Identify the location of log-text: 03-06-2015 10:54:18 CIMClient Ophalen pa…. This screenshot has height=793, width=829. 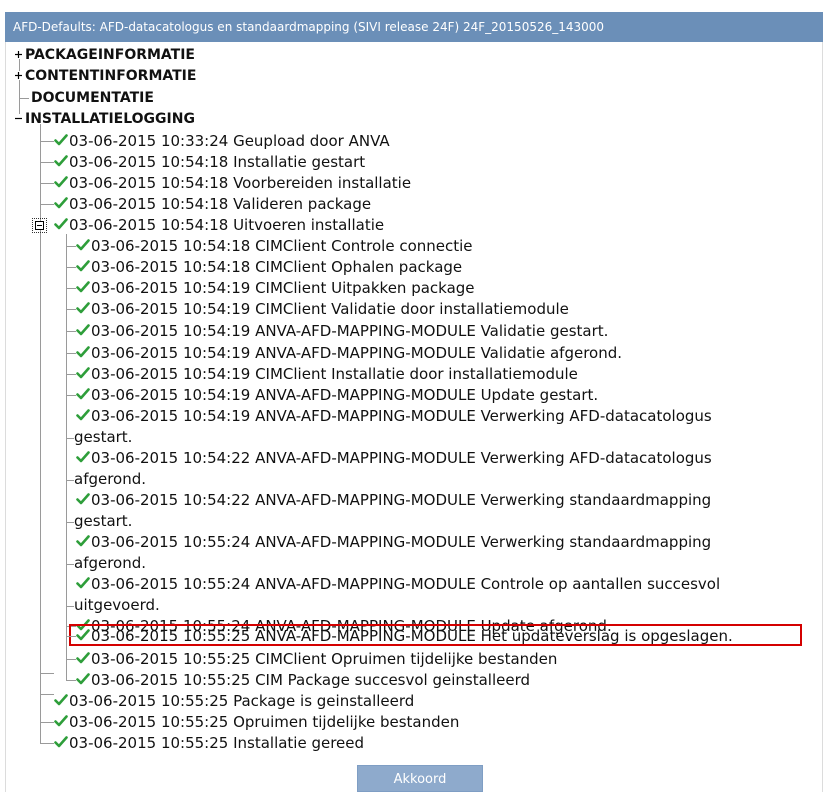
(277, 267).